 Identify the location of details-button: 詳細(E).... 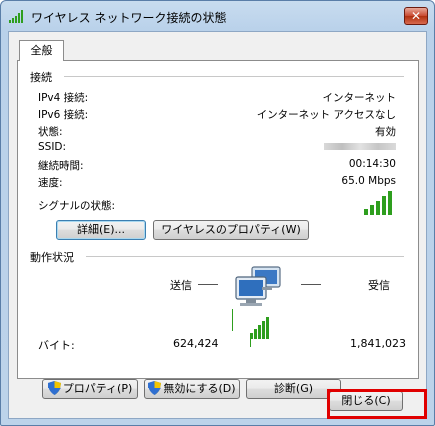
(101, 230).